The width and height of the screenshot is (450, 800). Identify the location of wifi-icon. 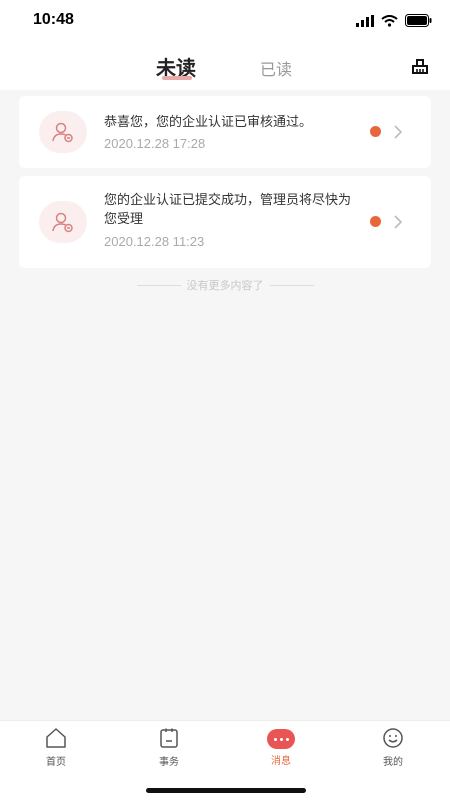
(389, 20).